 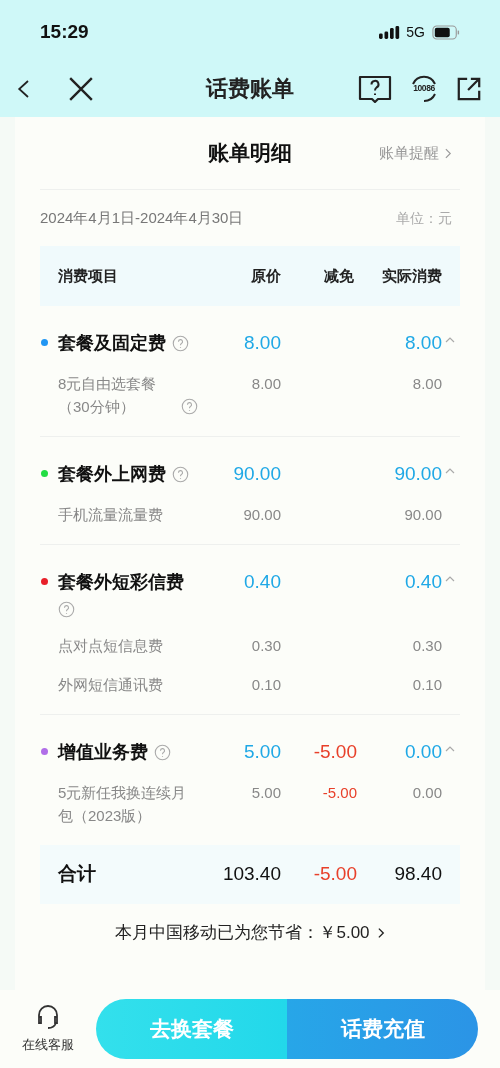 What do you see at coordinates (424, 88) in the screenshot?
I see `customer-service-hotline: 10086` at bounding box center [424, 88].